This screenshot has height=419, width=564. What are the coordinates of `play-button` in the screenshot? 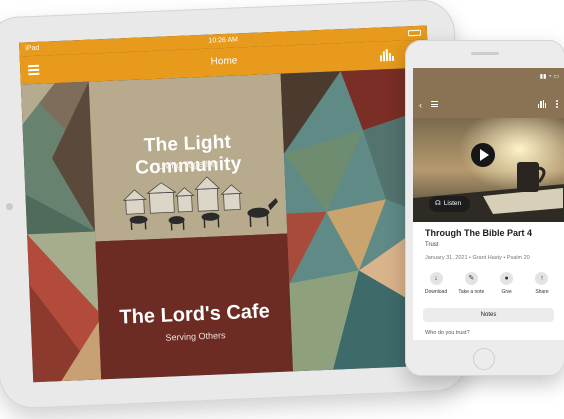 It's located at (483, 155).